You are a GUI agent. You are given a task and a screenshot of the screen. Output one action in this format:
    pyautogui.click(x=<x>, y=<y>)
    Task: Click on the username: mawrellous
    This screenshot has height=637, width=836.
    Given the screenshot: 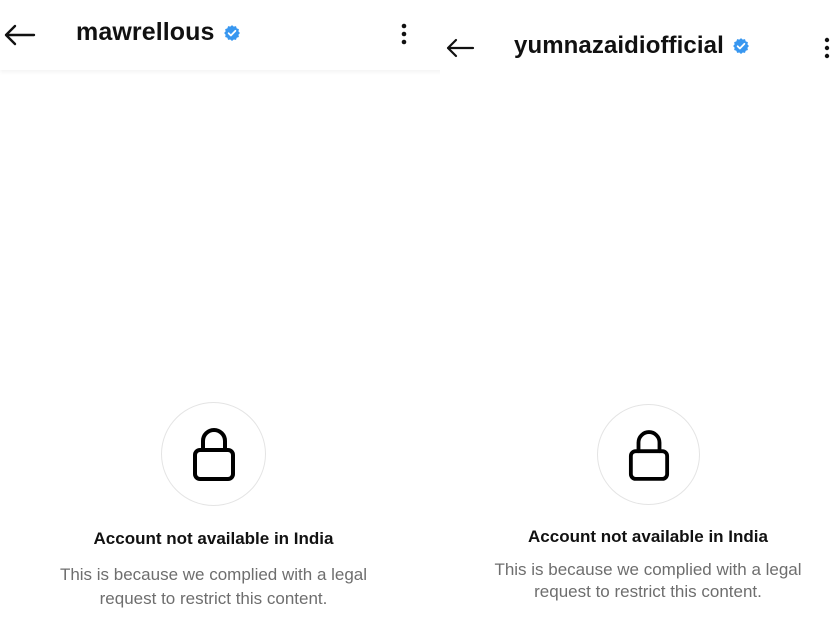 What is the action you would take?
    pyautogui.click(x=145, y=32)
    